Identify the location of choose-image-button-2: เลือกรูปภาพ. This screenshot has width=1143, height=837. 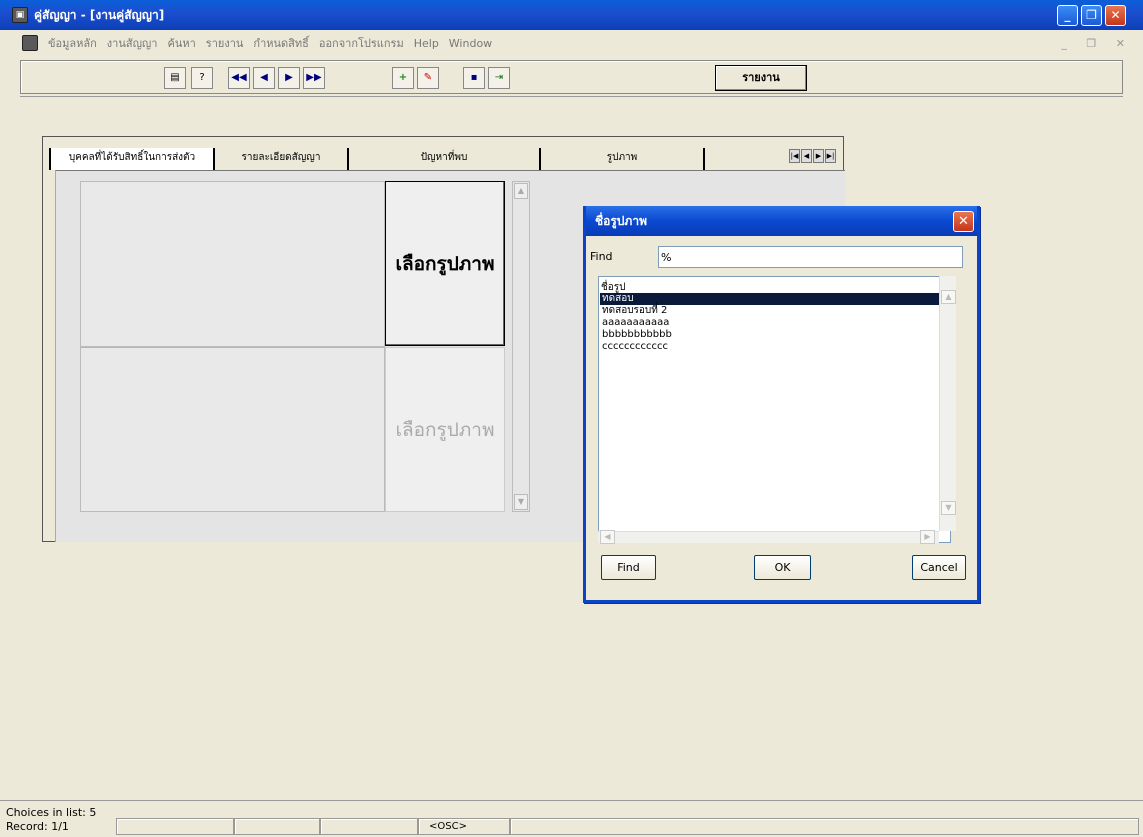
(445, 429).